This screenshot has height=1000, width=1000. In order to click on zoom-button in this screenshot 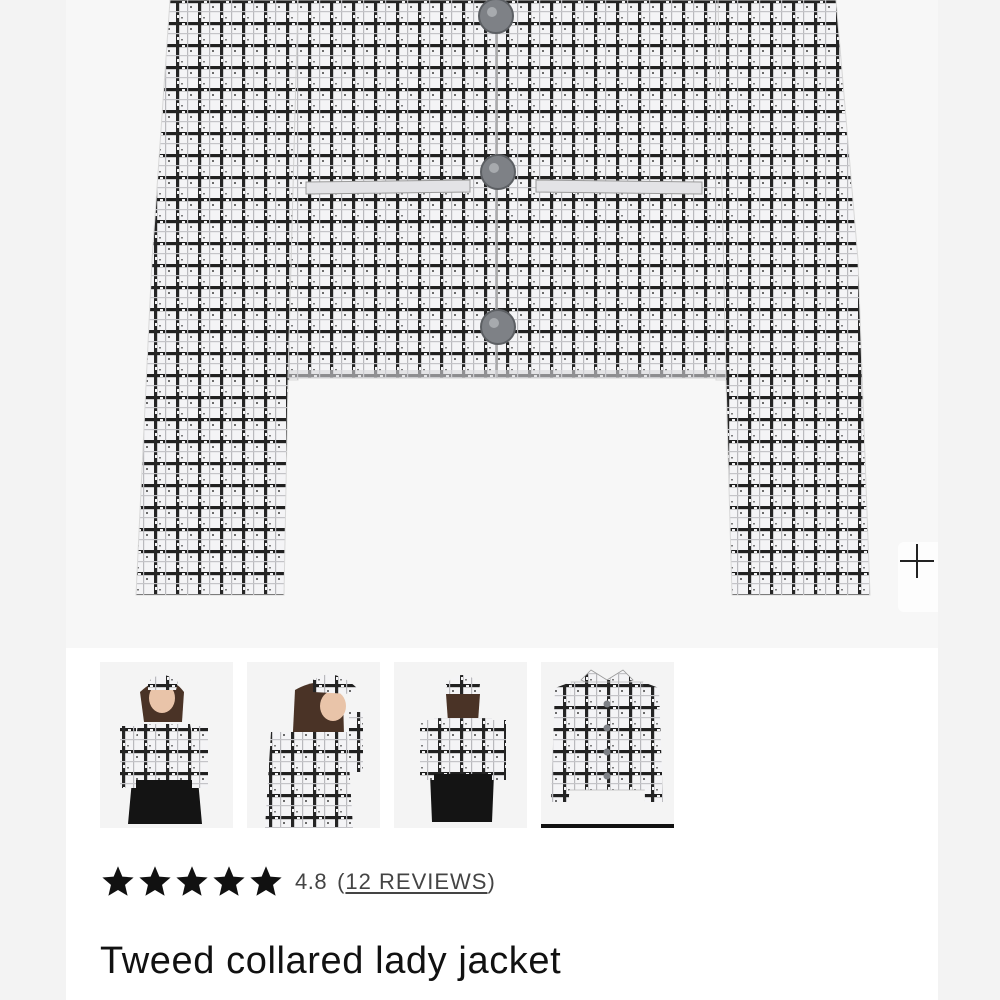, I will do `click(918, 577)`.